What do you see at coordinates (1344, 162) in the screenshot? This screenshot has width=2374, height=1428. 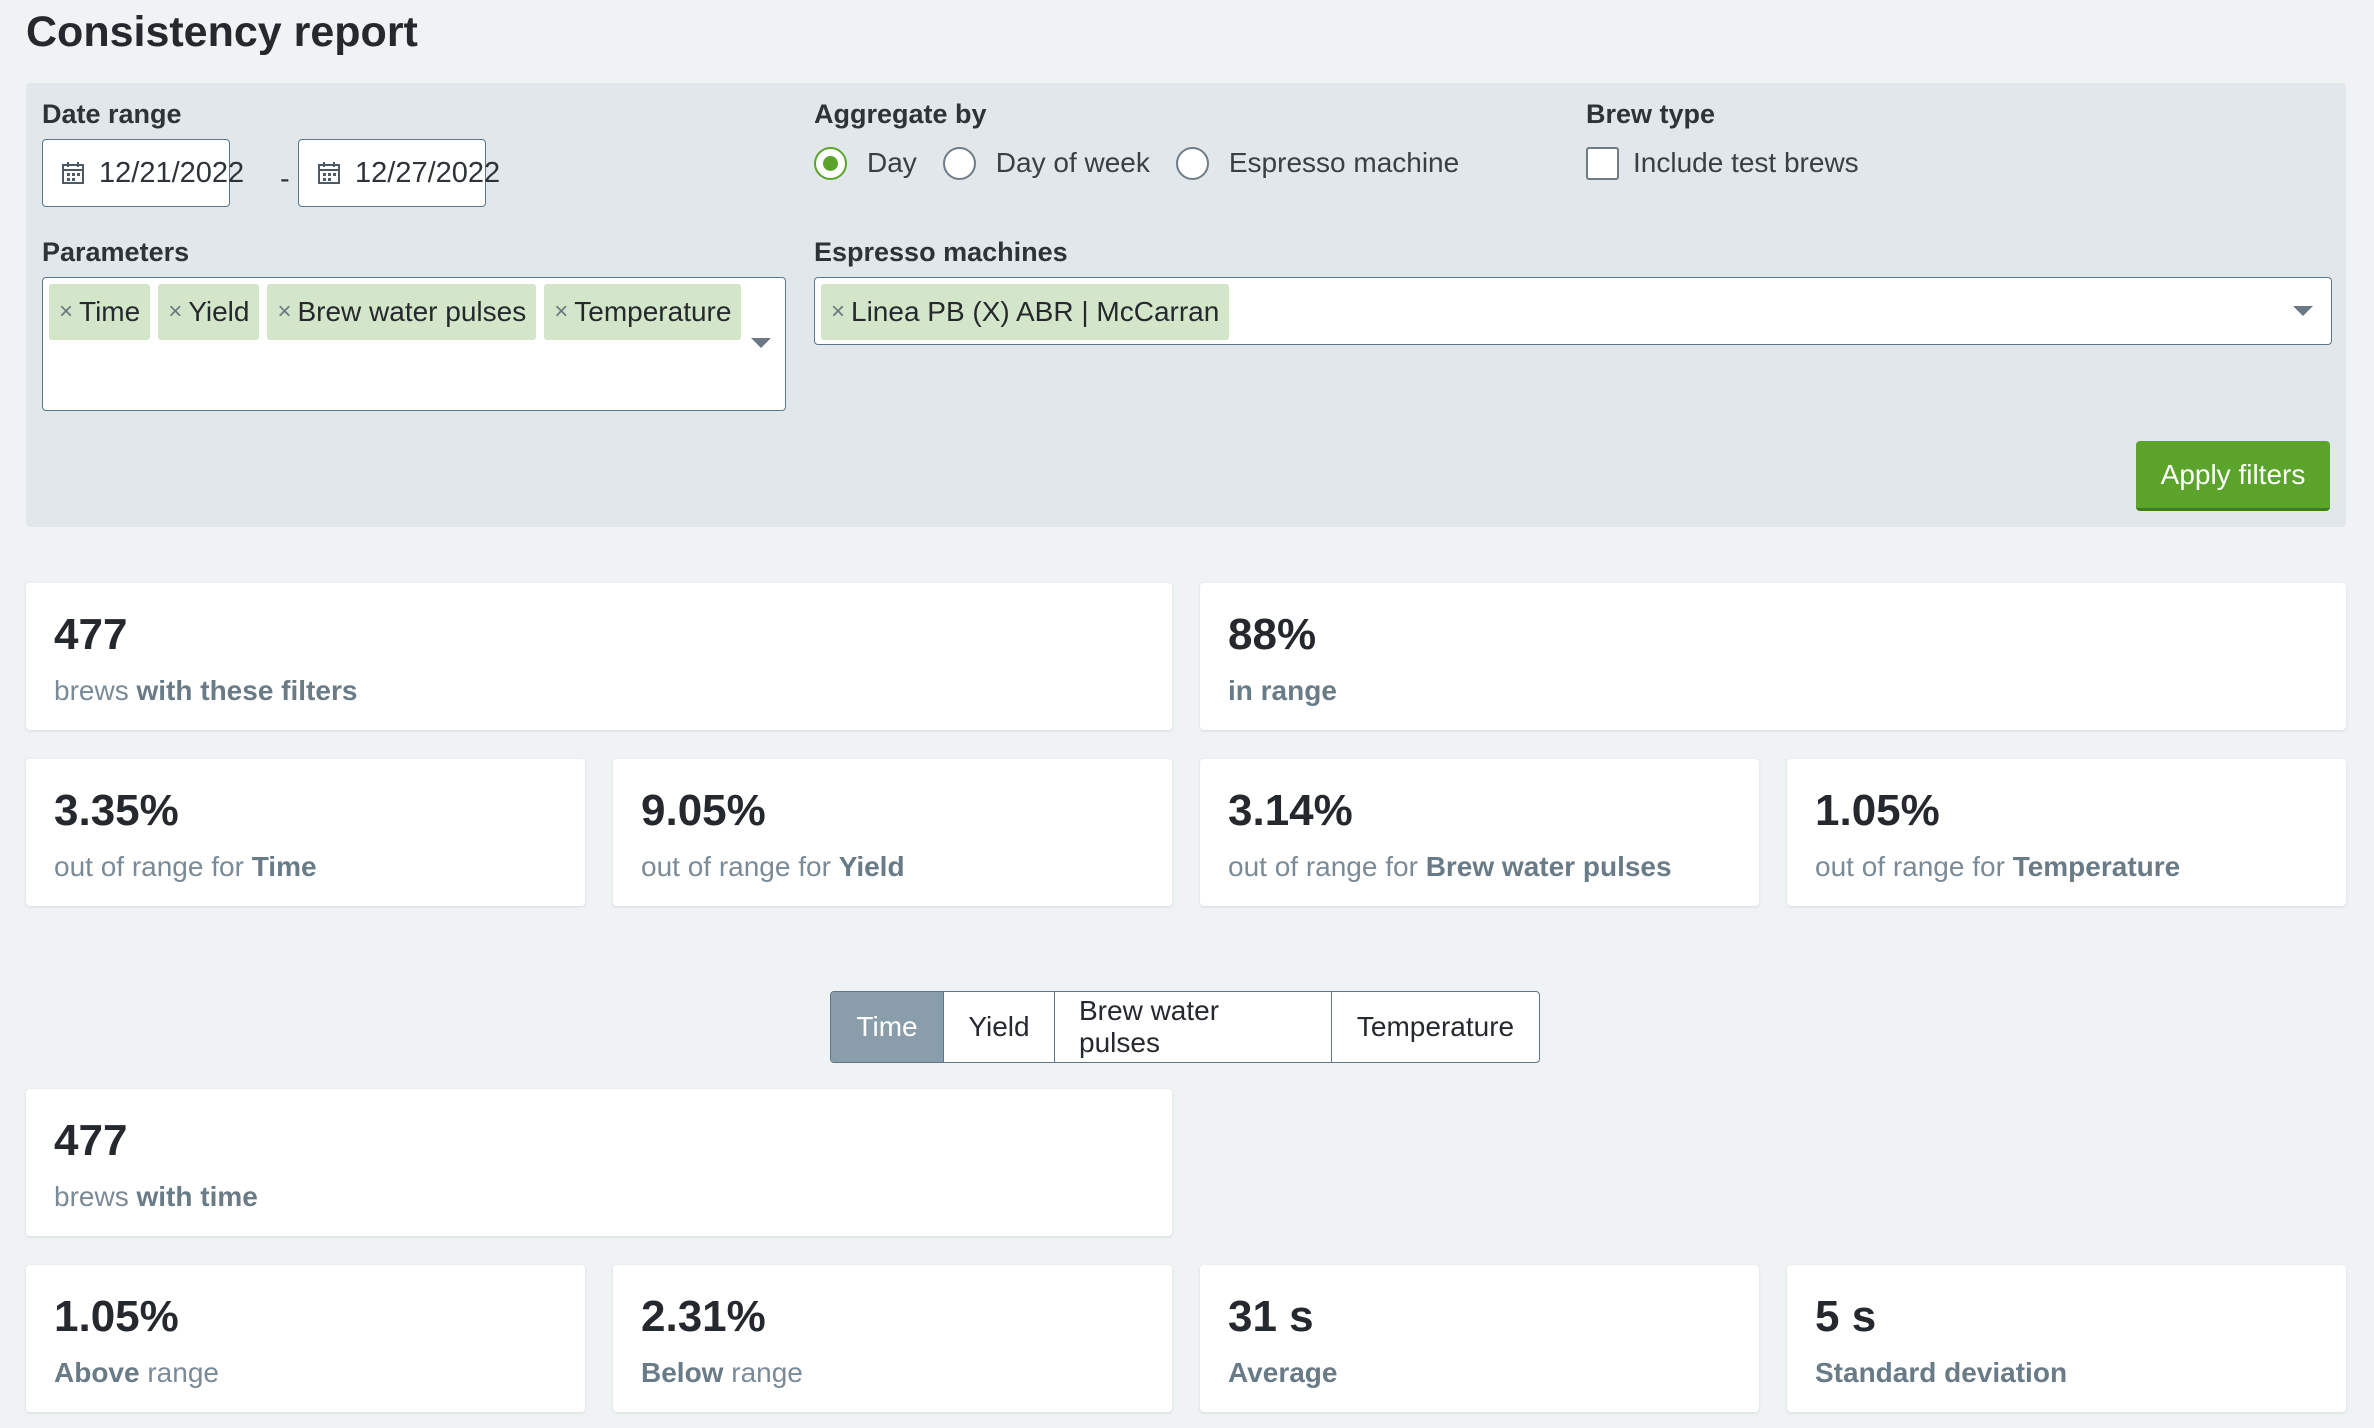 I see `aggregate-espresso-machine-label: Espresso machine` at bounding box center [1344, 162].